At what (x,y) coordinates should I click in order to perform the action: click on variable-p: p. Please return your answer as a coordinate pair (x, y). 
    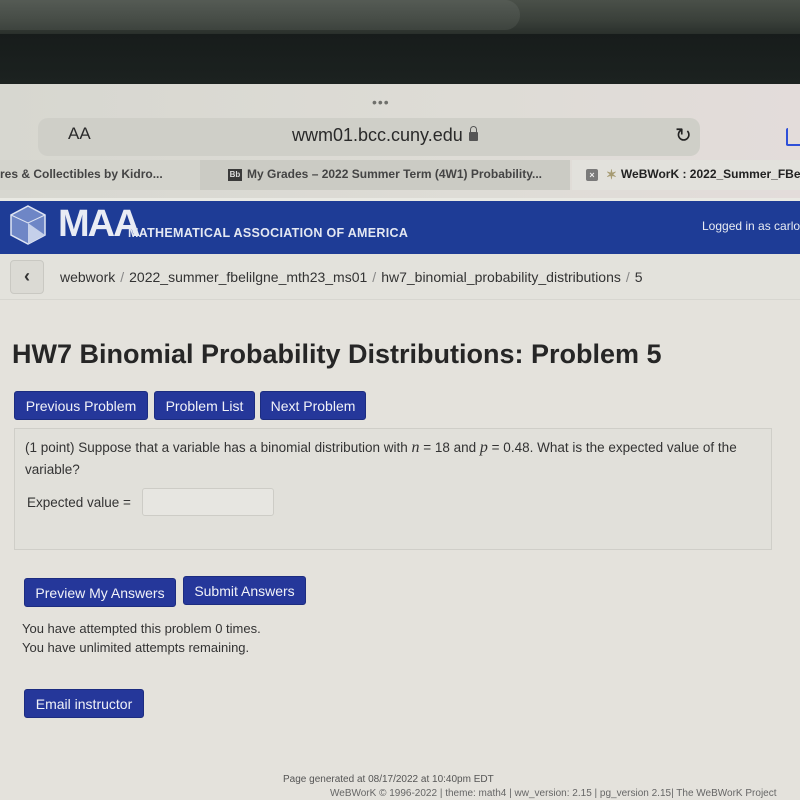
    Looking at the image, I should click on (483, 447).